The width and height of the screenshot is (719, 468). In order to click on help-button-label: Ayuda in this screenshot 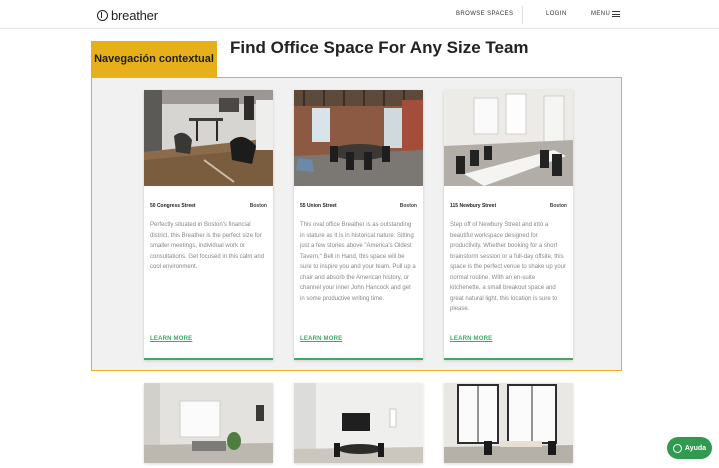, I will do `click(695, 448)`.